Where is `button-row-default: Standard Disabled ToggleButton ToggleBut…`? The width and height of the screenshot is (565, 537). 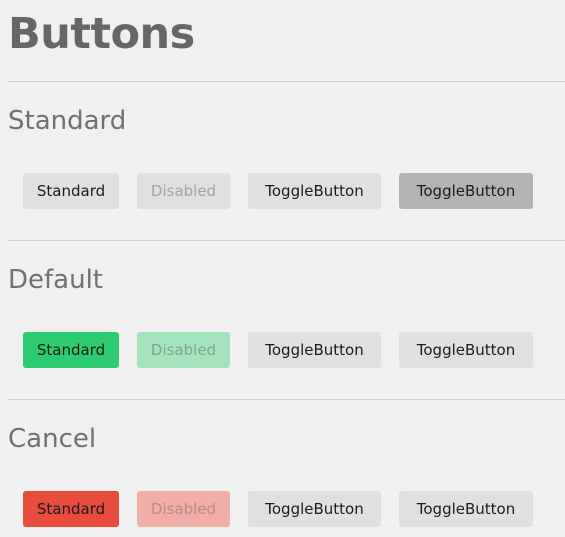 button-row-default: Standard Disabled ToggleButton ToggleBut… is located at coordinates (282, 350).